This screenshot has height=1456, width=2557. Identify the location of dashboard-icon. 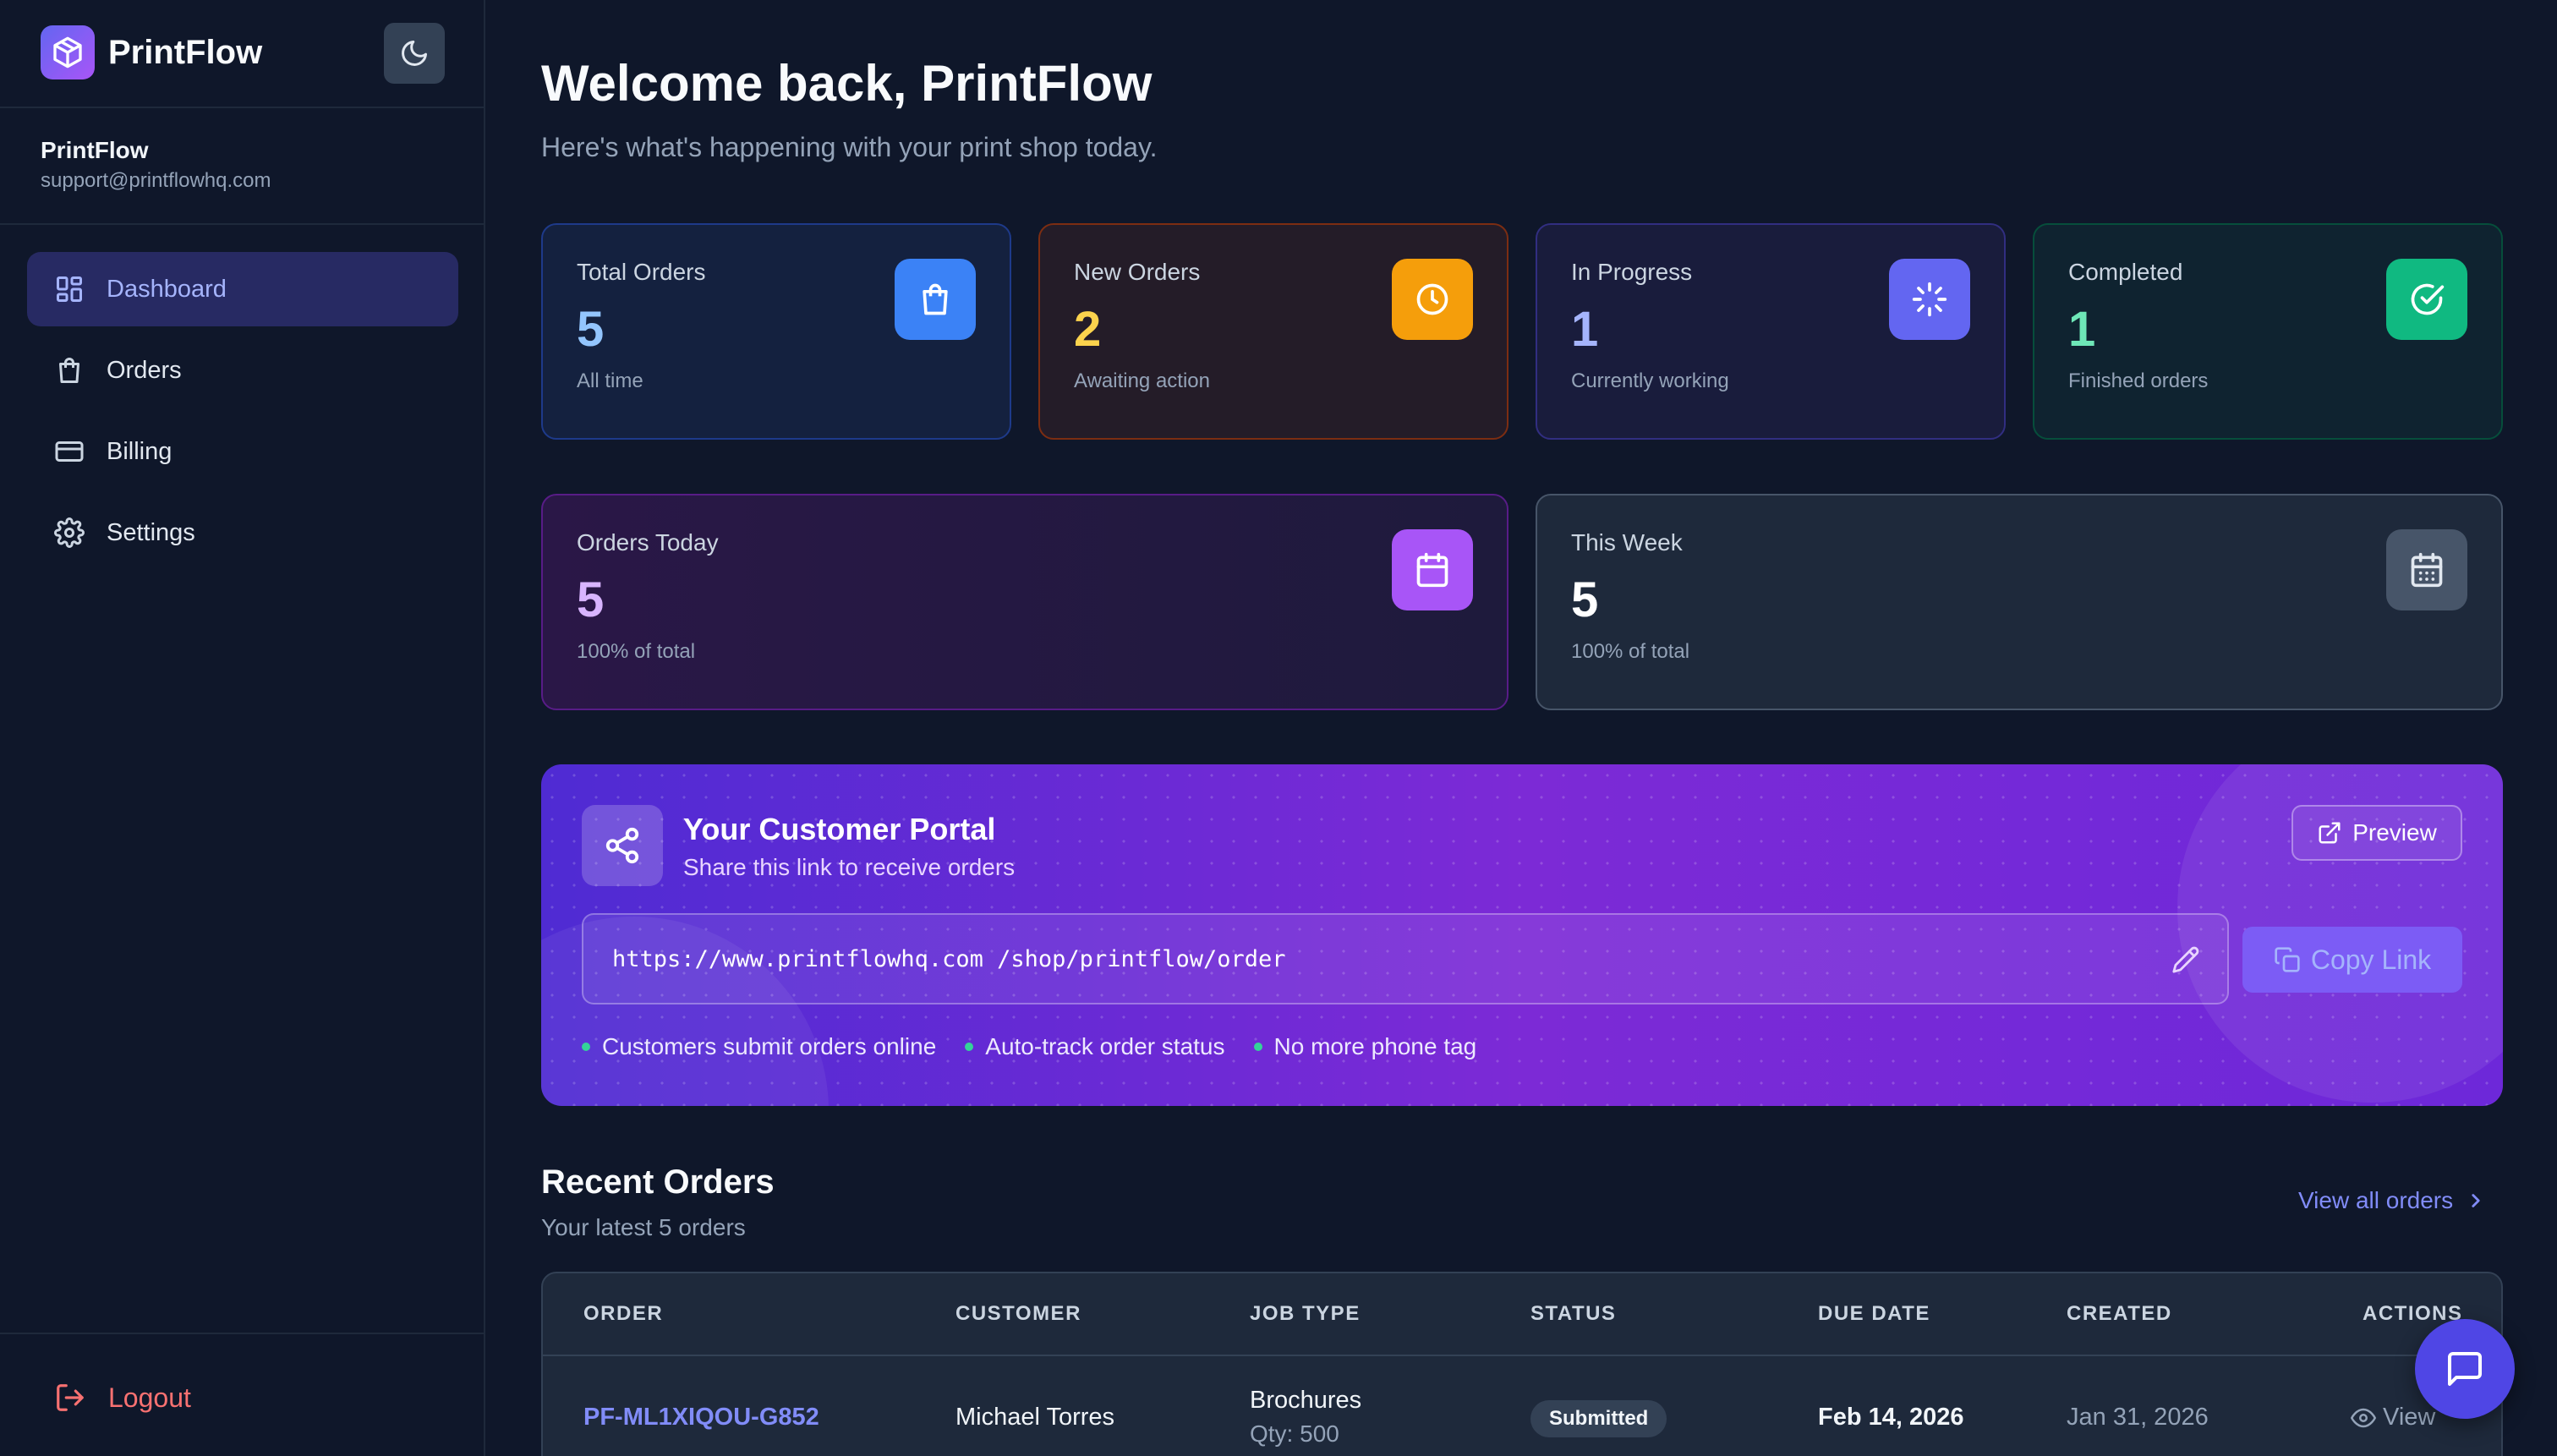
(69, 289).